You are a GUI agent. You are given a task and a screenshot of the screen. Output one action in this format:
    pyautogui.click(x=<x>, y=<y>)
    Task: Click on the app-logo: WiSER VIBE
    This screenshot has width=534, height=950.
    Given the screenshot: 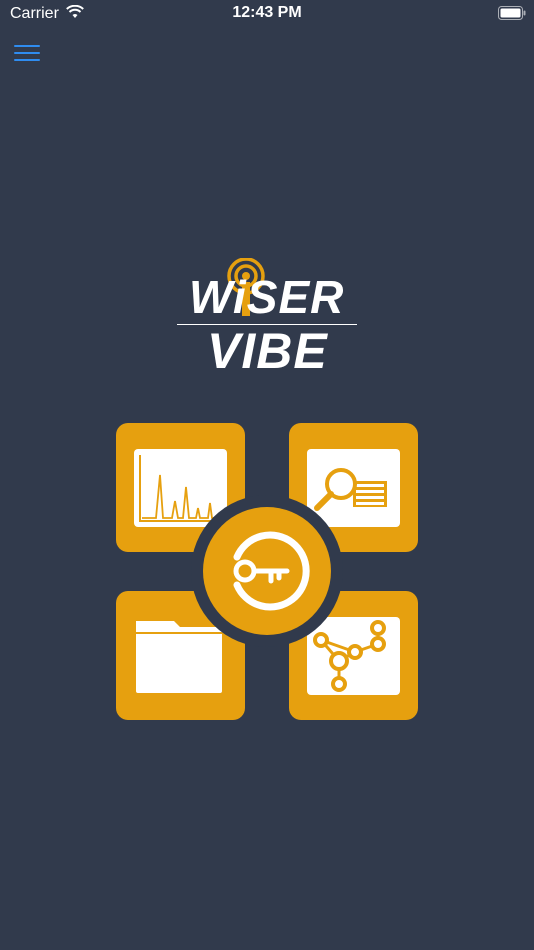 What is the action you would take?
    pyautogui.click(x=267, y=321)
    